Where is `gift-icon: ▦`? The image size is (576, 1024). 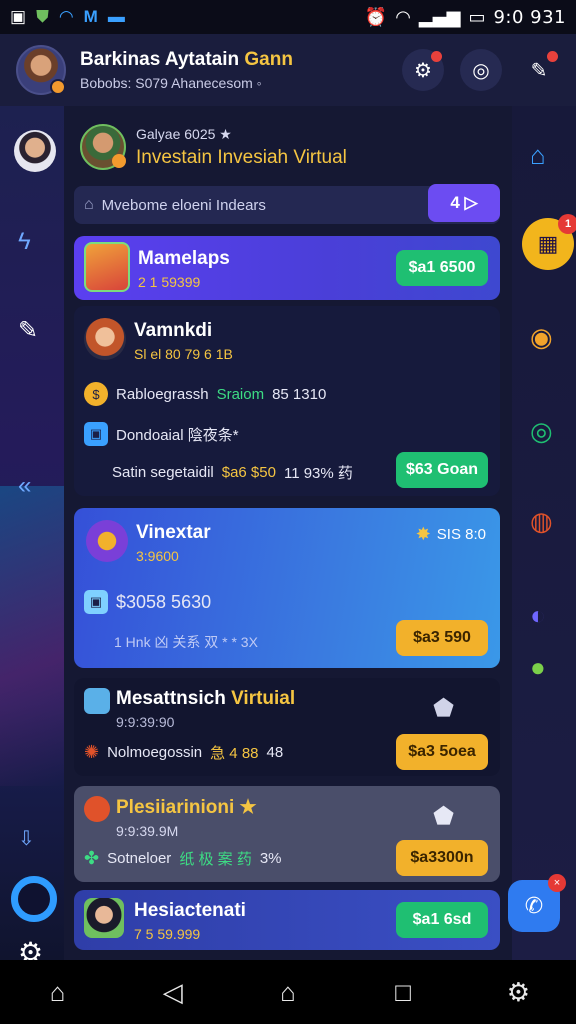
gift-icon: ▦ is located at coordinates (548, 243).